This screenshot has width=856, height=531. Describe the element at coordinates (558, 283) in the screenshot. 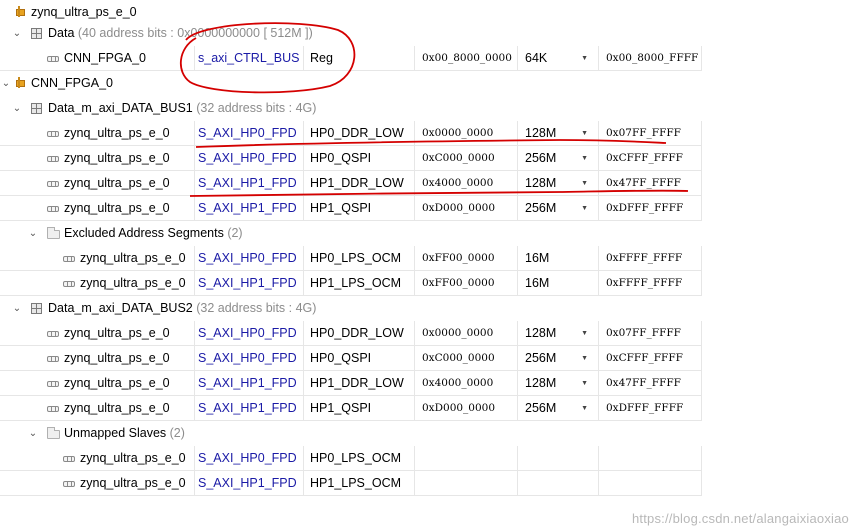

I see `cell-range: 16M` at that location.